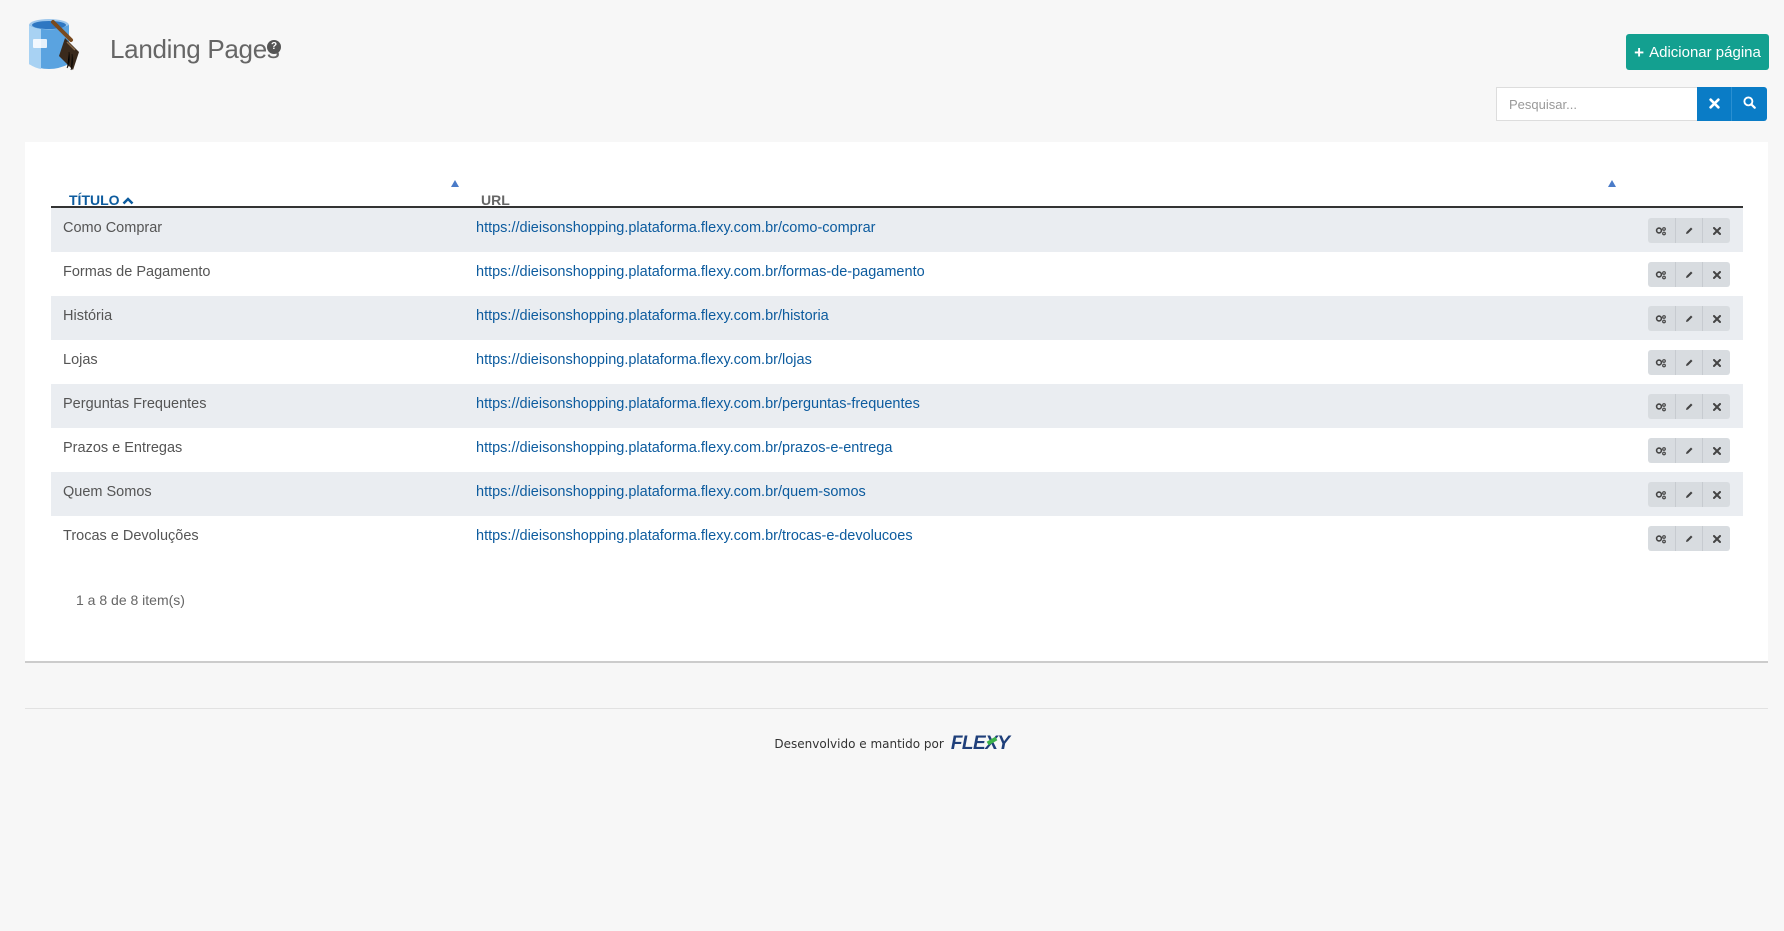  Describe the element at coordinates (94, 200) in the screenshot. I see `column-header-title-label: TÍTULO` at that location.